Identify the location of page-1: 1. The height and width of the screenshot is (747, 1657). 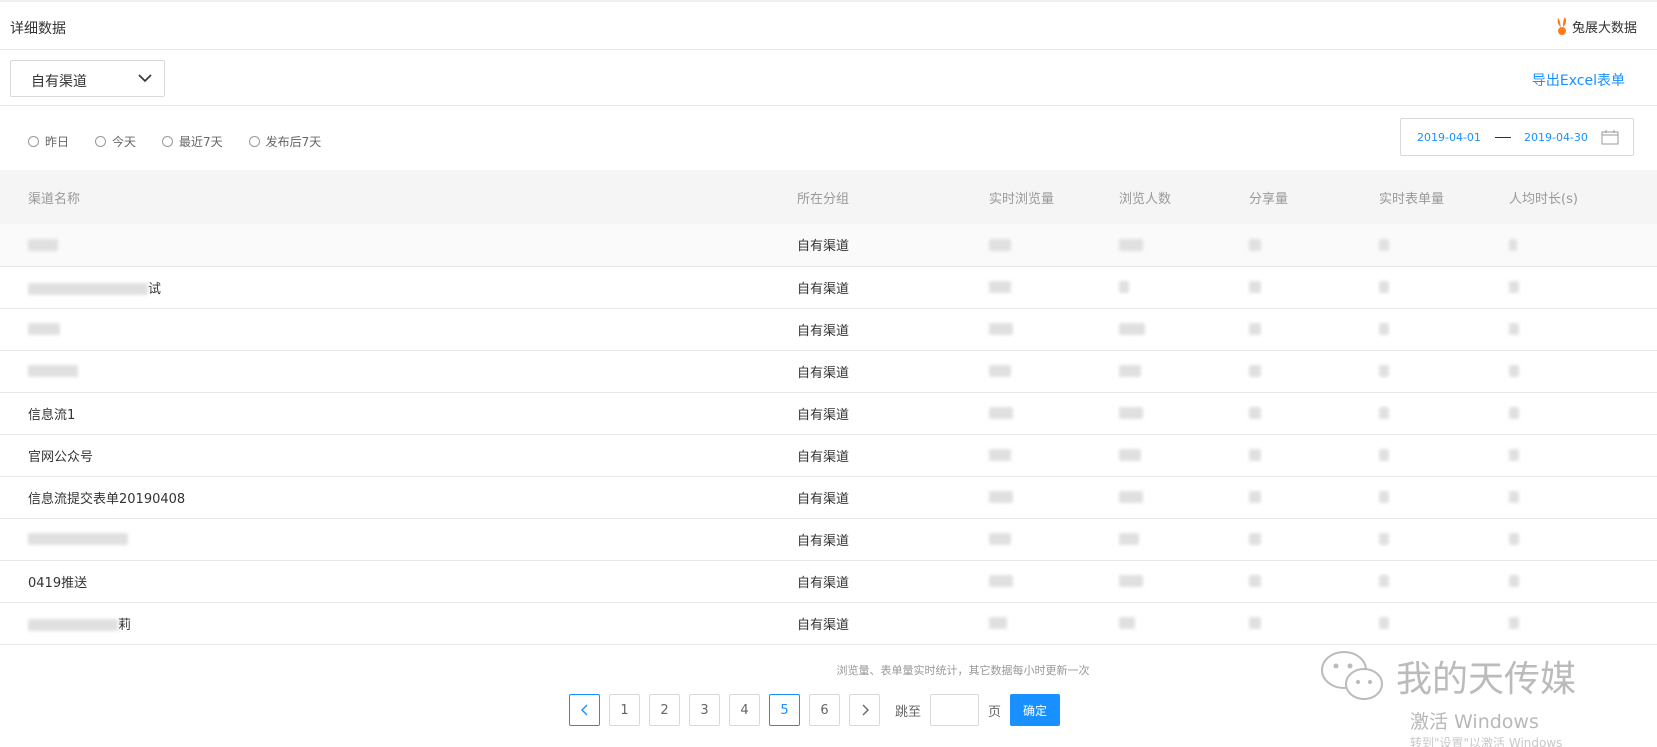
(624, 710).